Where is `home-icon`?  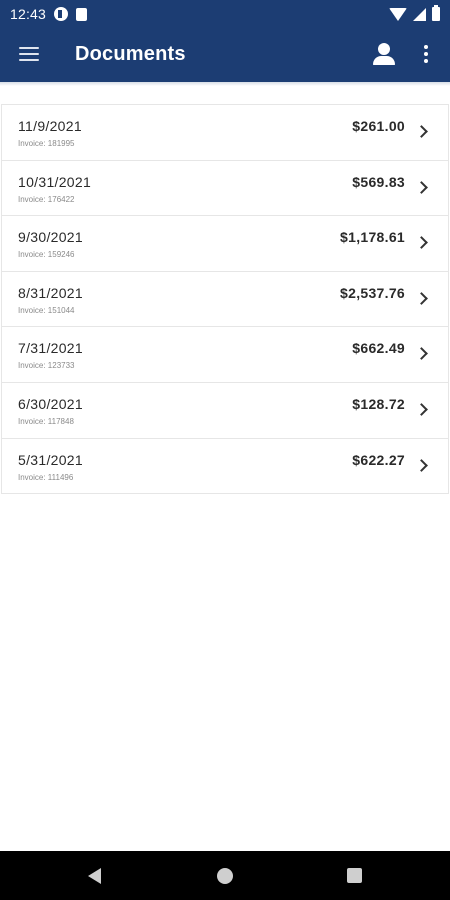
home-icon is located at coordinates (225, 876).